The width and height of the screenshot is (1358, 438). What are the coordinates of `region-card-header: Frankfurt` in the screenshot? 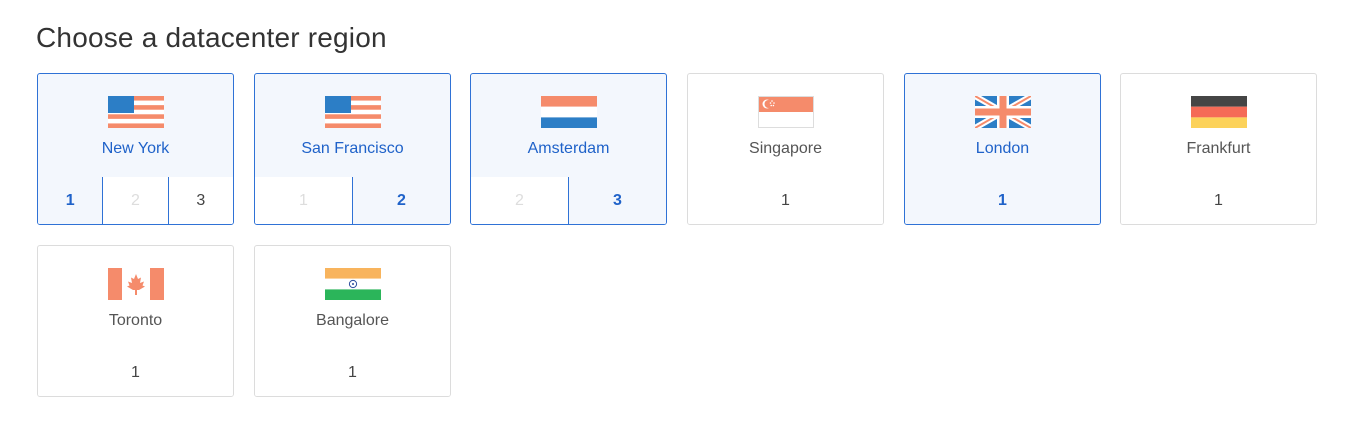 It's located at (1218, 126).